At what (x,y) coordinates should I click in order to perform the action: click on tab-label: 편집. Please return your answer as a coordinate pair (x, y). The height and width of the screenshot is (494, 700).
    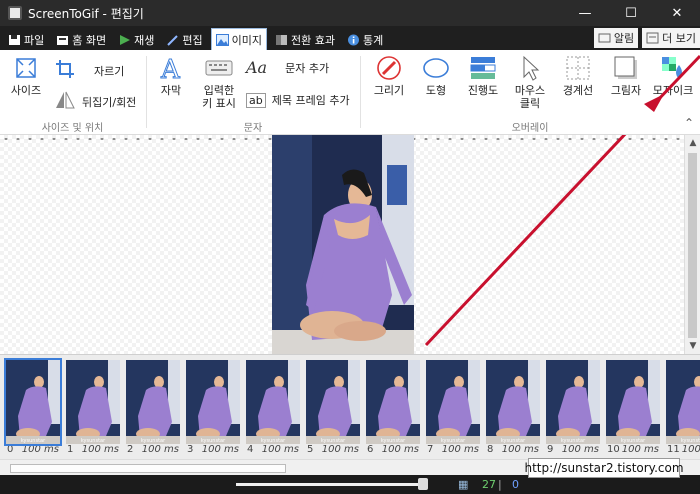
    Looking at the image, I should click on (192, 40).